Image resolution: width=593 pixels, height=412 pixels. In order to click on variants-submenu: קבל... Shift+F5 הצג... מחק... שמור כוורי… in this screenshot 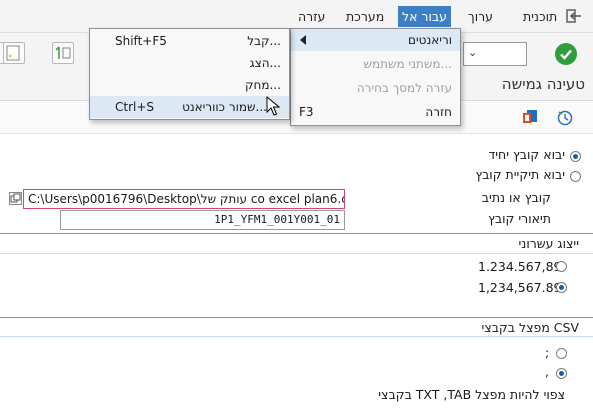, I will do `click(189, 74)`.